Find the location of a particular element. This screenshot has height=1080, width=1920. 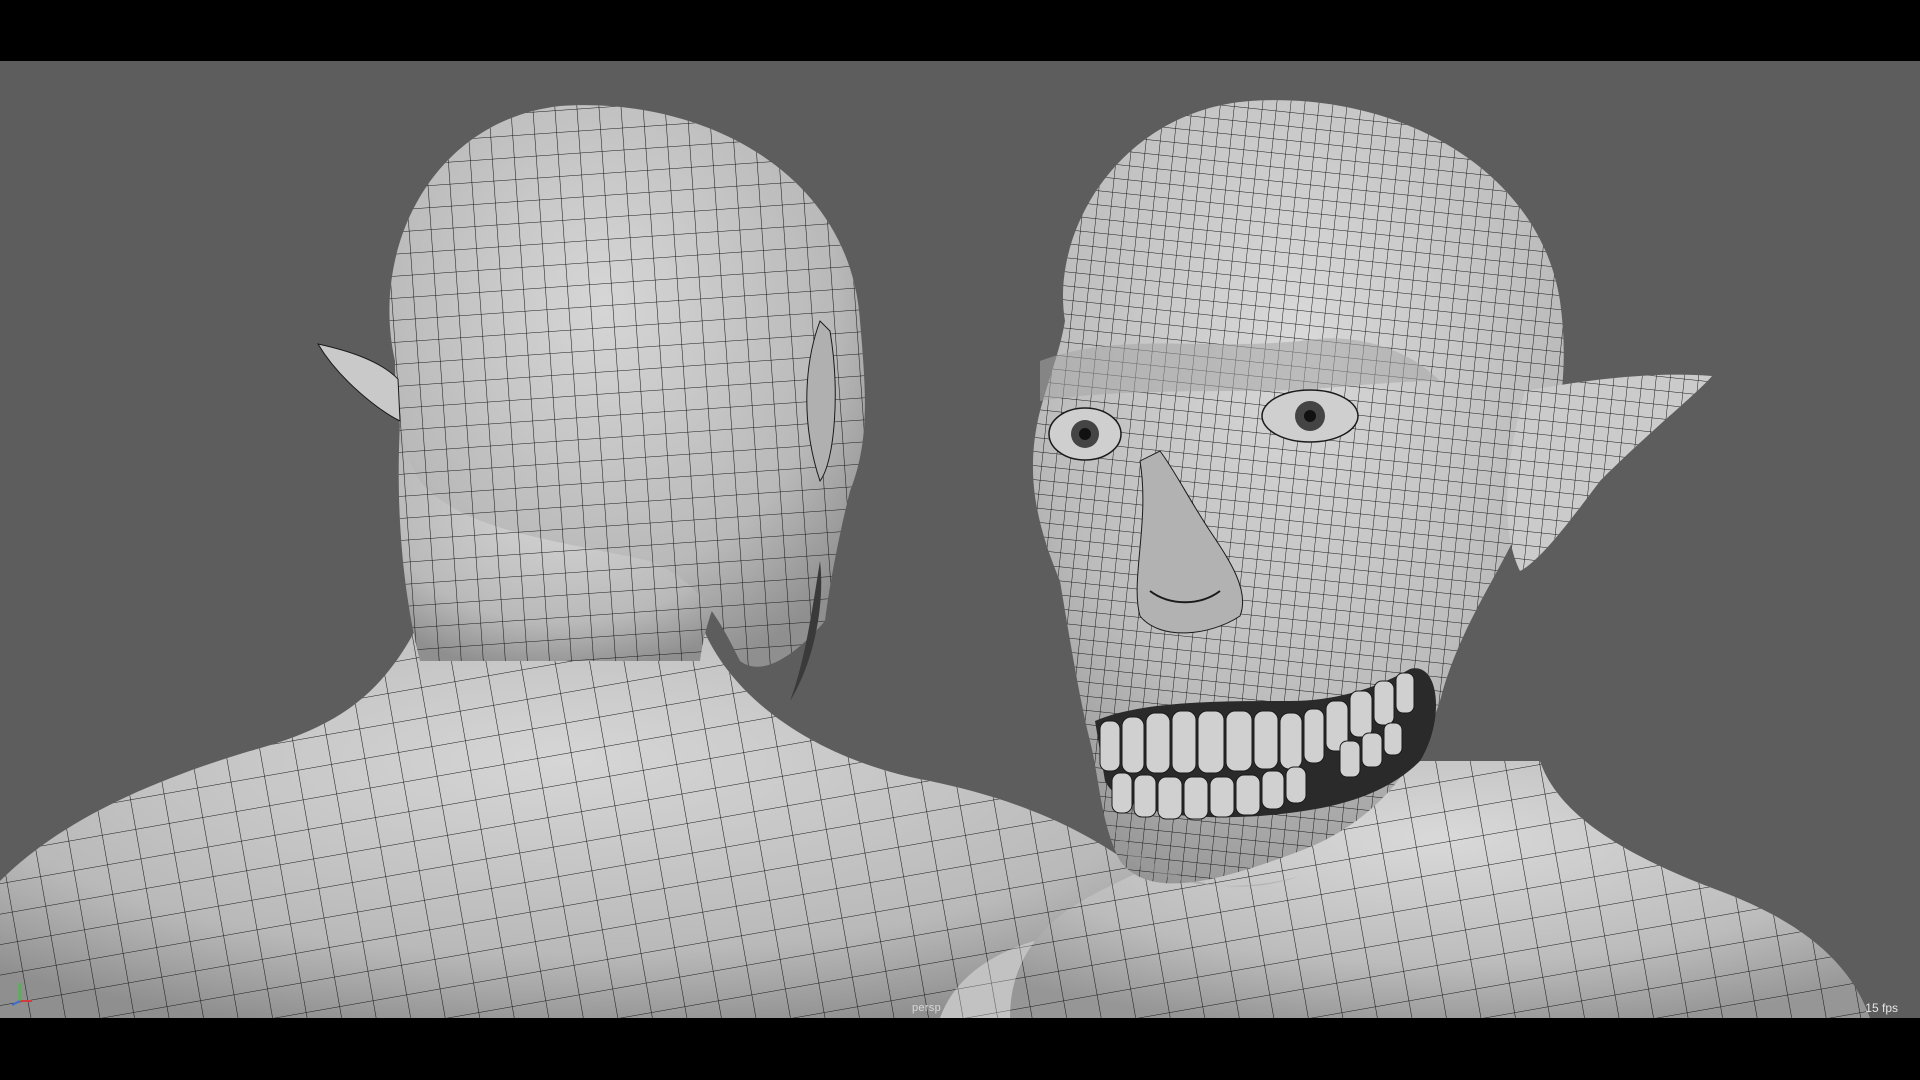

xyz-axis-gizmo-icon is located at coordinates (23, 990).